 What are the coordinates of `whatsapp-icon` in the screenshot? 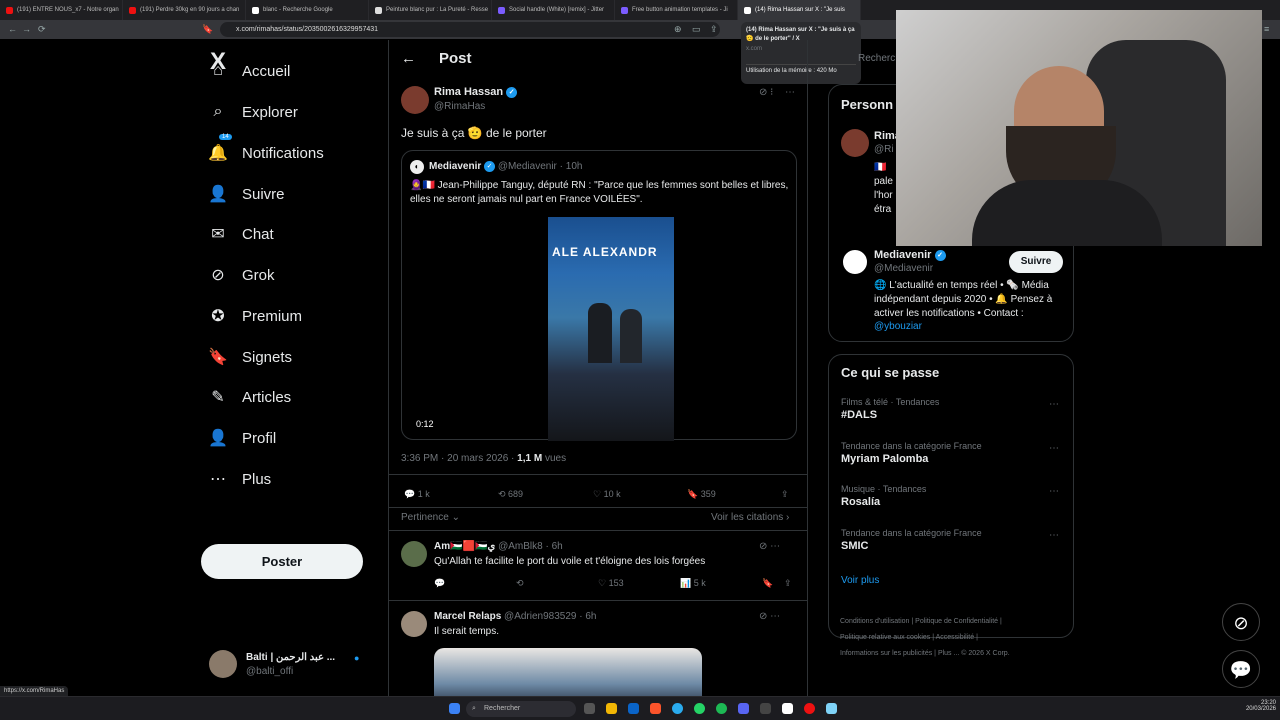 It's located at (699, 708).